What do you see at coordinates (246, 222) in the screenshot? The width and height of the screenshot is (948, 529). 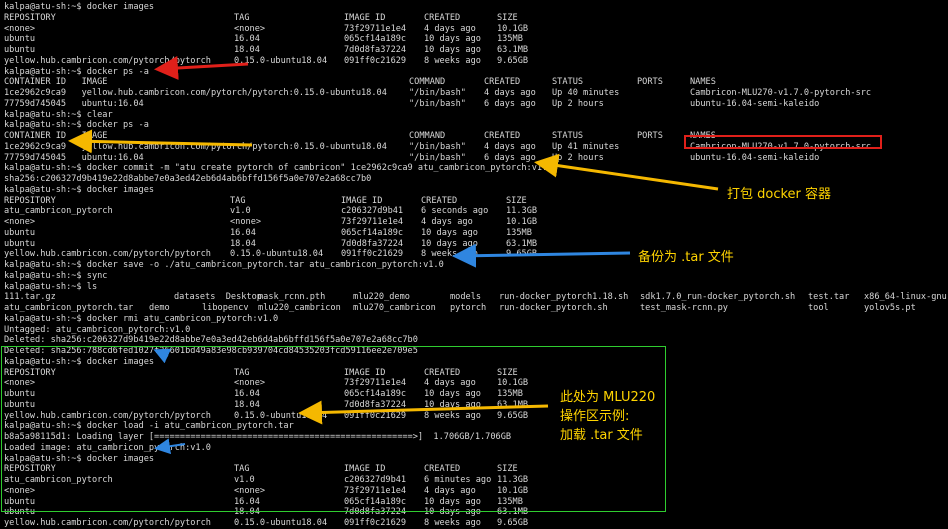 I see `terminal-column: <none>` at bounding box center [246, 222].